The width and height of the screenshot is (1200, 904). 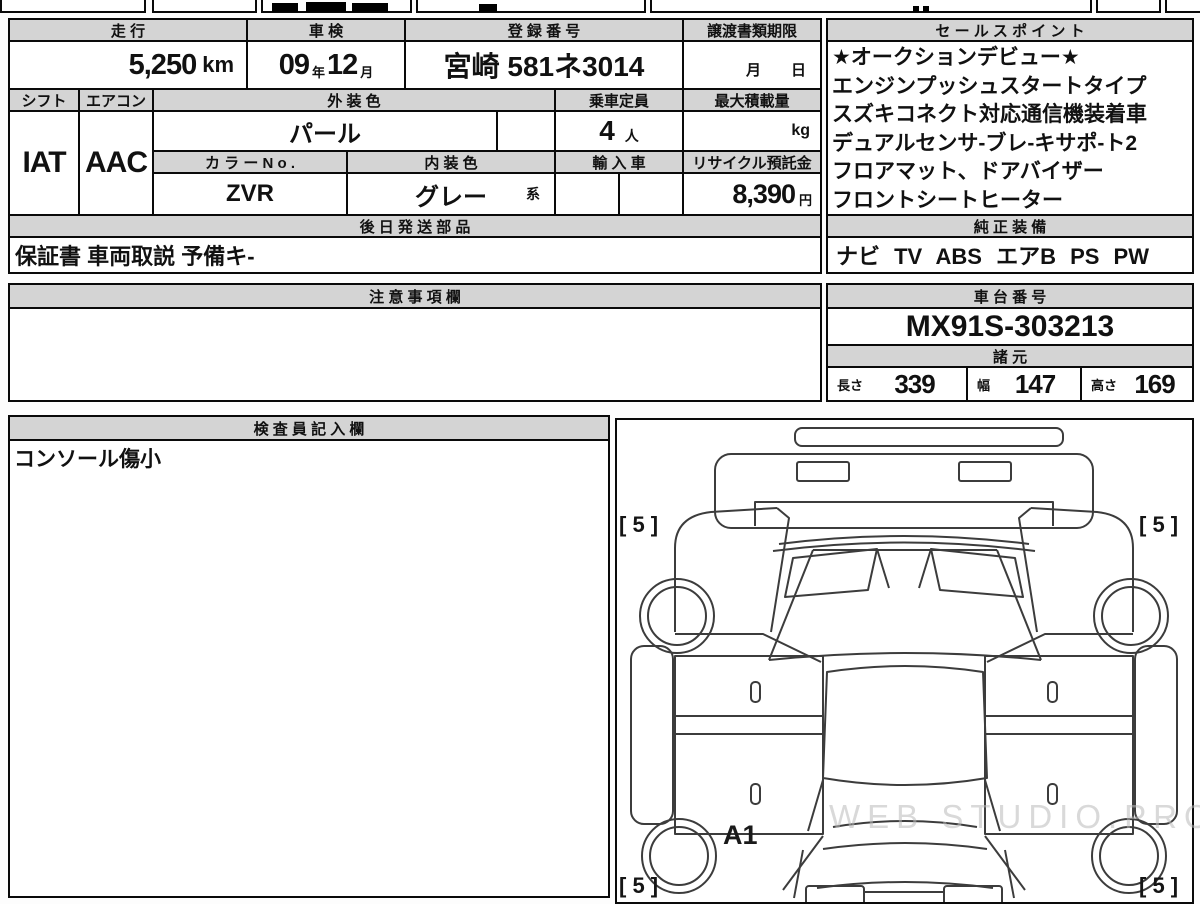 I want to click on chassis-label: 車 台 番 号, so click(x=1010, y=297).